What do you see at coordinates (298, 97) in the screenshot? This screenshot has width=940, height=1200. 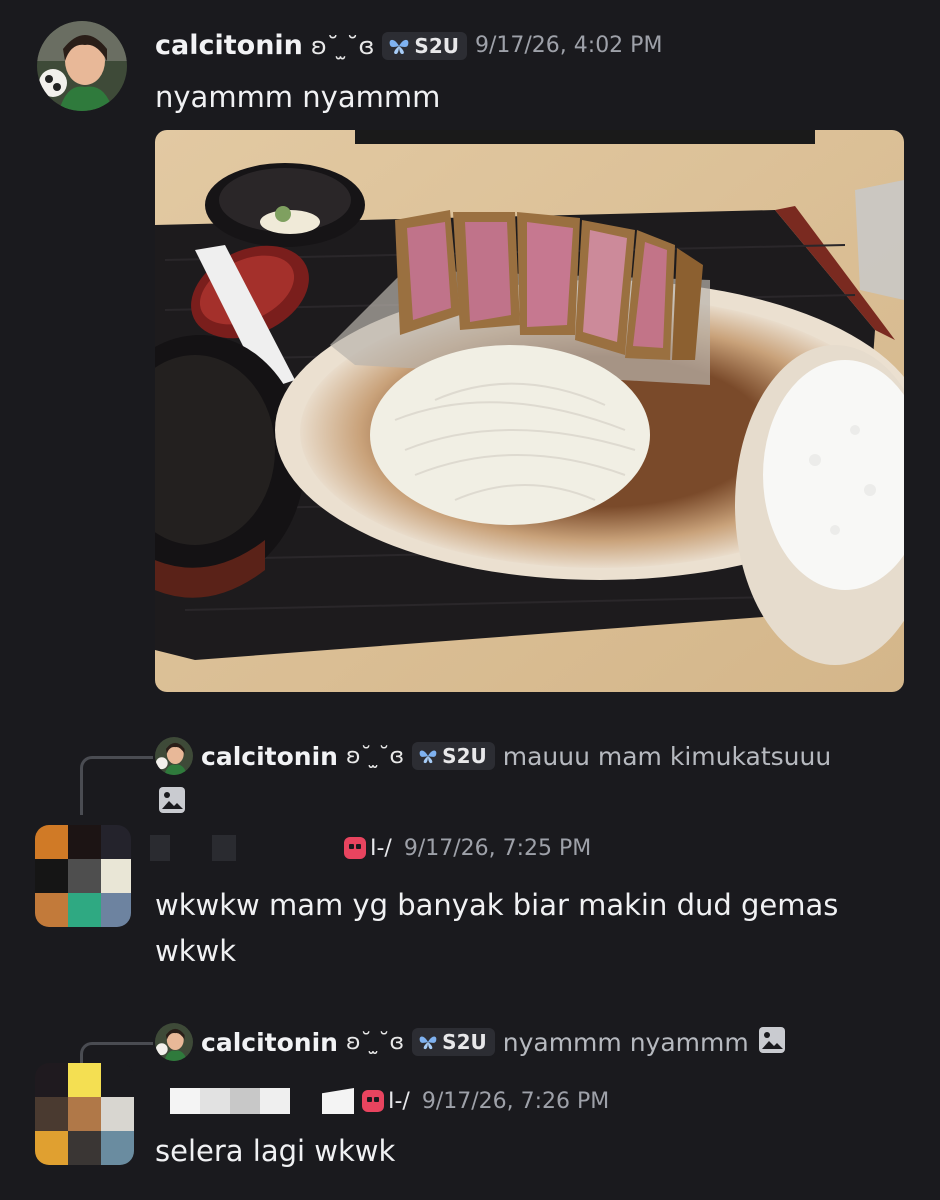 I see `message-text: nyammm nyammm` at bounding box center [298, 97].